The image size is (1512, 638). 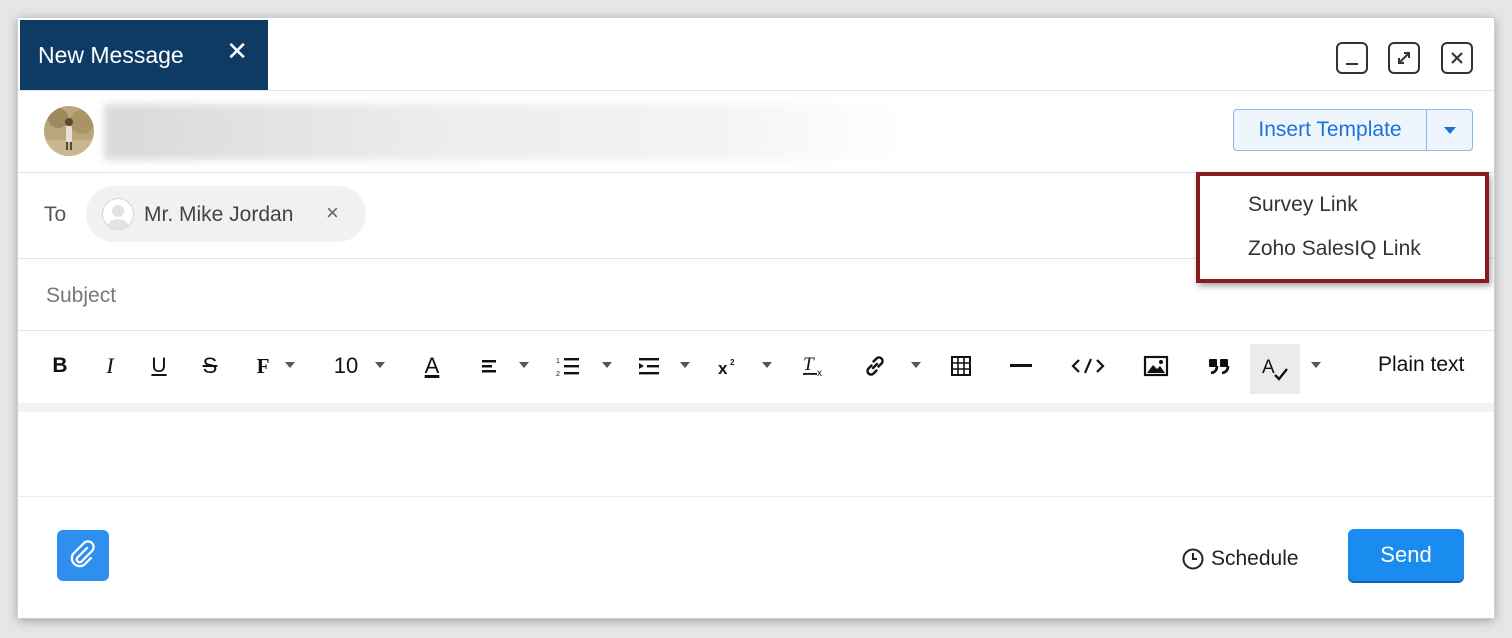 I want to click on from-row: Insert Template, so click(x=756, y=131).